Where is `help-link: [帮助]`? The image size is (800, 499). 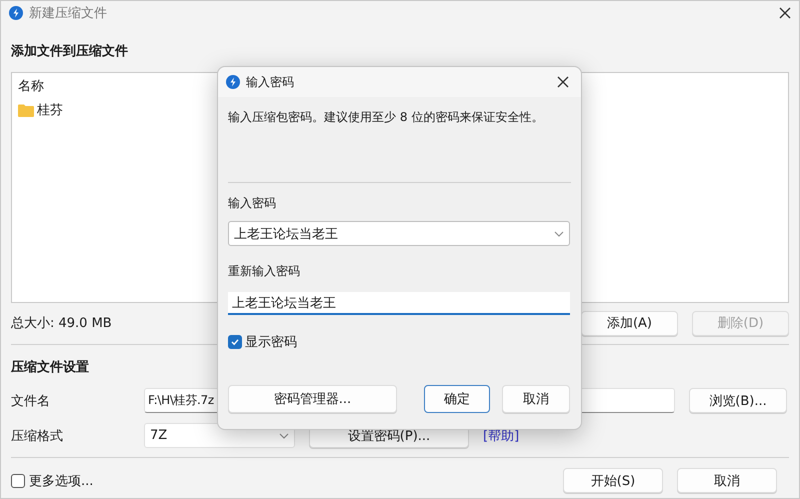 help-link: [帮助] is located at coordinates (501, 435).